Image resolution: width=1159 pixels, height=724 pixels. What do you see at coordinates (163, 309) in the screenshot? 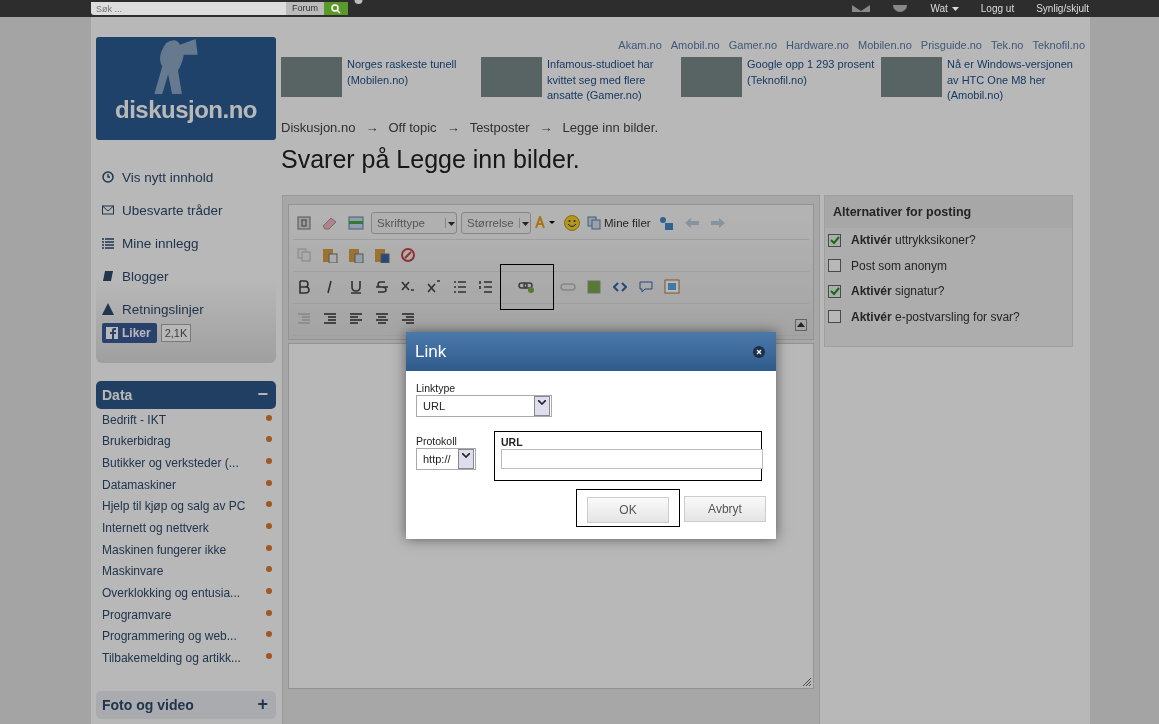
I see `nav-label: Retningslinjer` at bounding box center [163, 309].